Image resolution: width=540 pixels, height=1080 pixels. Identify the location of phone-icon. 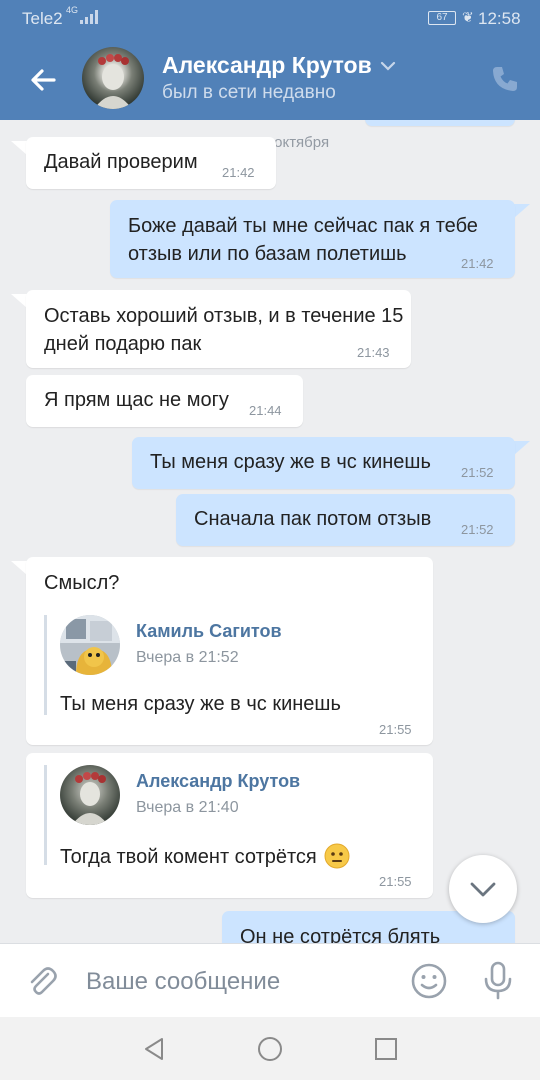
(505, 79).